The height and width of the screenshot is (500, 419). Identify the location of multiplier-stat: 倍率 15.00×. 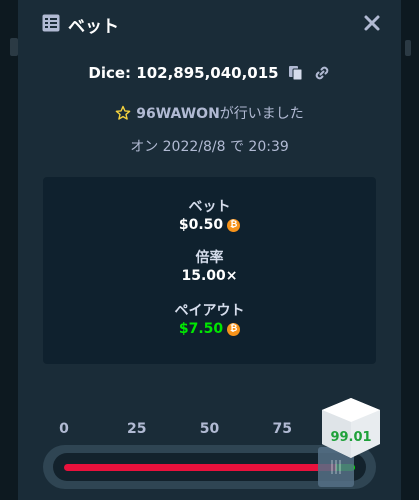
(209, 267).